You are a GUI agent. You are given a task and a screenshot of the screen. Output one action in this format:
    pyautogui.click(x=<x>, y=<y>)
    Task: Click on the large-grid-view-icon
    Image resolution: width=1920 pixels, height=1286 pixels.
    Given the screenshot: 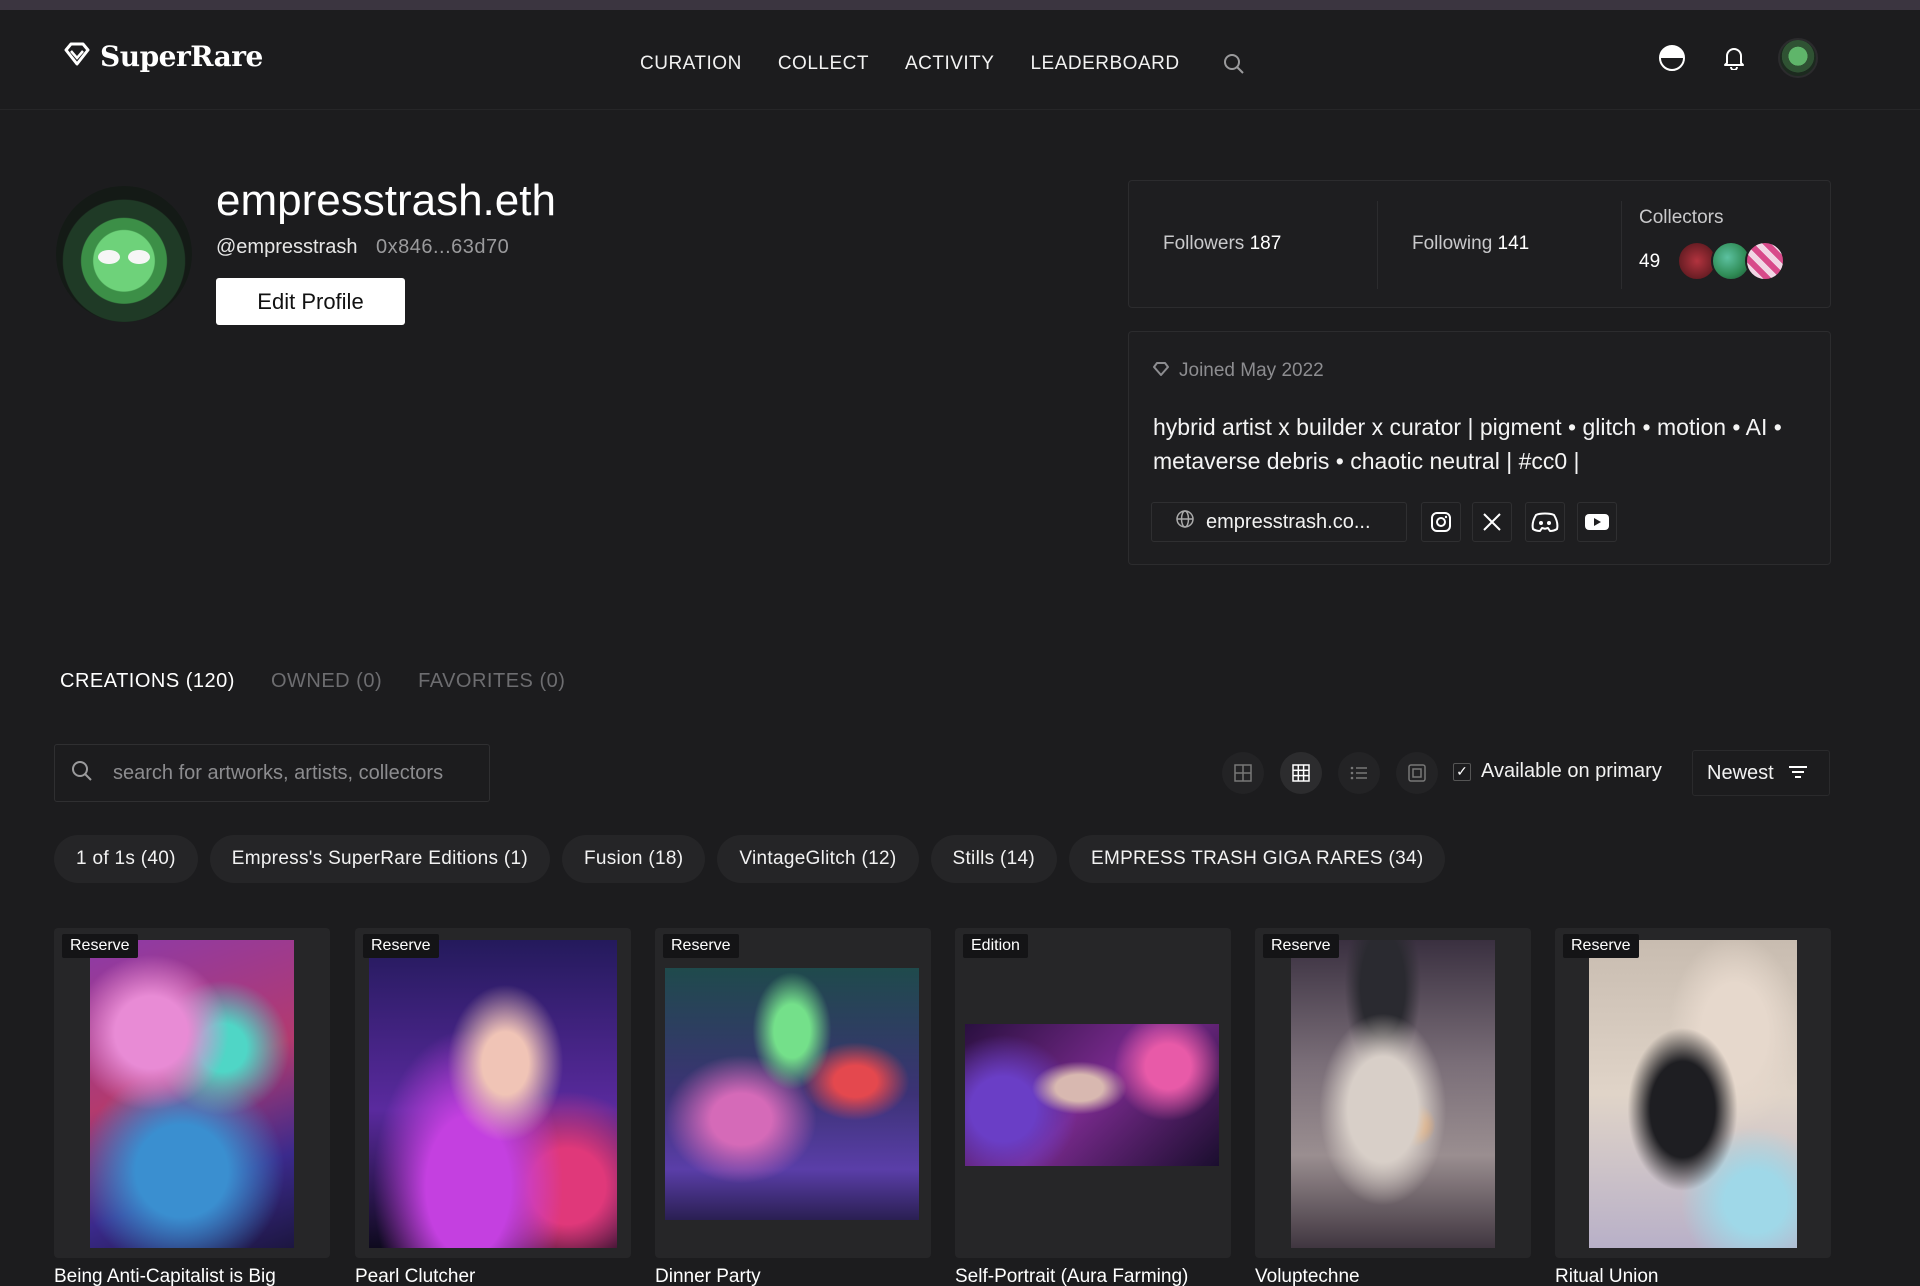 What is the action you would take?
    pyautogui.click(x=1243, y=773)
    